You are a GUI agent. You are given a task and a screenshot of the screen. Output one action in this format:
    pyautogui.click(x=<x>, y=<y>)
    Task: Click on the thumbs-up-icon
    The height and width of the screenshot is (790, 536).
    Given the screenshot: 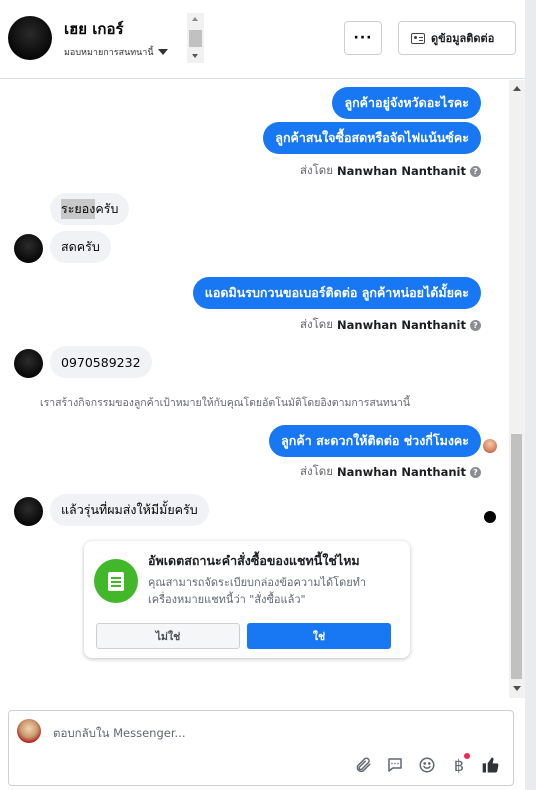 What is the action you would take?
    pyautogui.click(x=491, y=765)
    